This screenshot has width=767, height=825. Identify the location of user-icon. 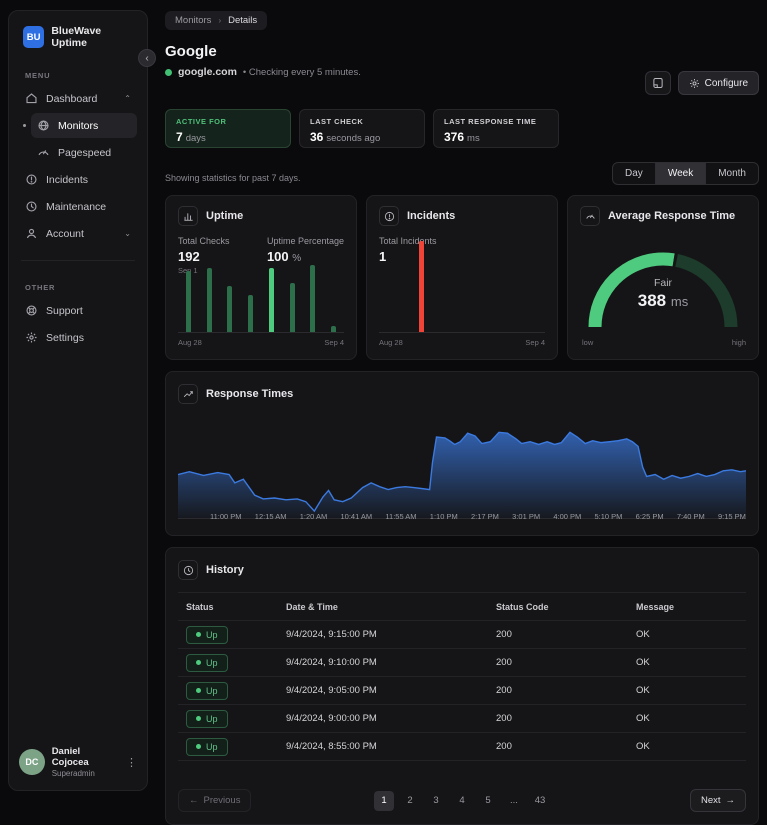
(31, 233).